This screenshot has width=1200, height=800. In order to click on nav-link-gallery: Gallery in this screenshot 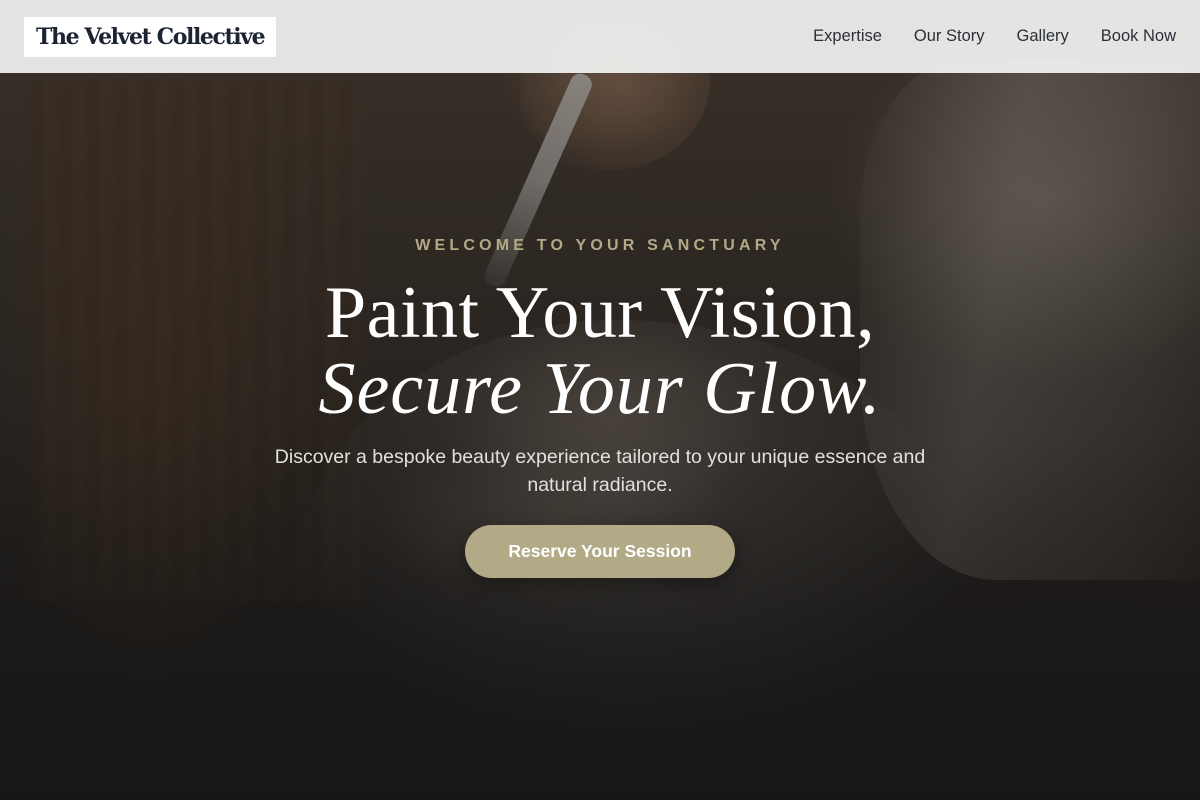, I will do `click(1043, 36)`.